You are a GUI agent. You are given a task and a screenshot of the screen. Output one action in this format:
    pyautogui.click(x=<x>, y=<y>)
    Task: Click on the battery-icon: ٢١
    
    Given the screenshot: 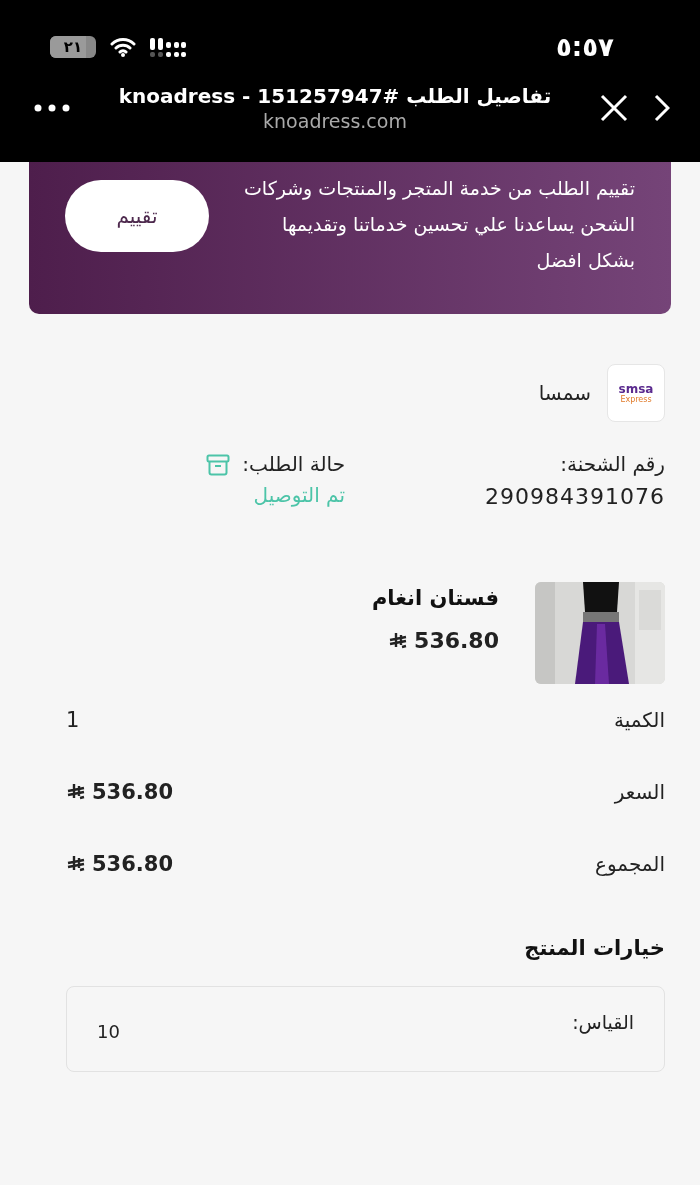 What is the action you would take?
    pyautogui.click(x=73, y=47)
    